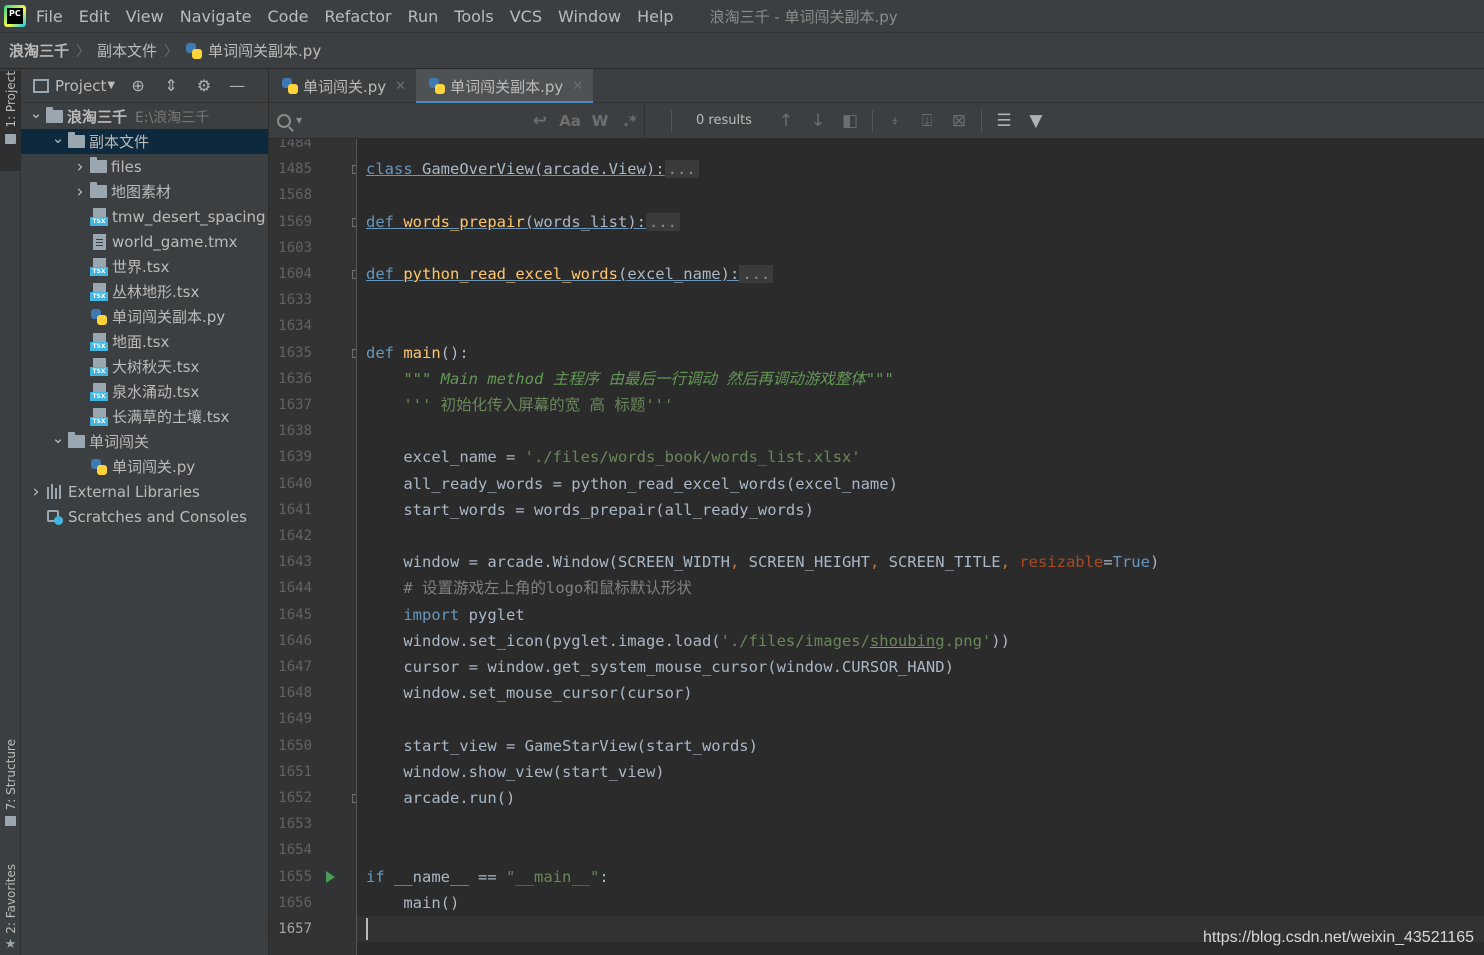 The image size is (1484, 955). I want to click on editor-tab-bar: 单词闯关.py ✕ 单词闯关副本.py ✕, so click(876, 86).